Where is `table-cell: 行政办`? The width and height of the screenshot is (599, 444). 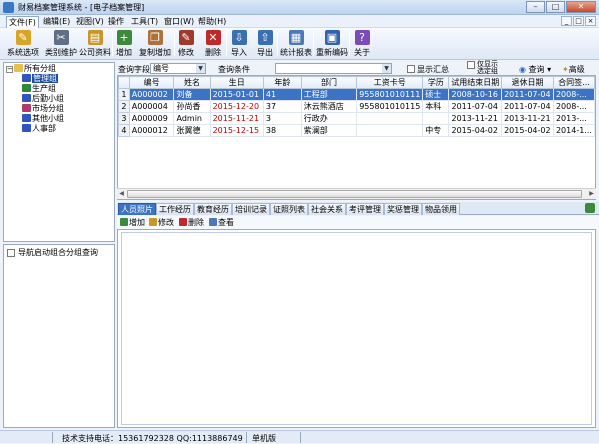
table-cell: 行政办 is located at coordinates (329, 118).